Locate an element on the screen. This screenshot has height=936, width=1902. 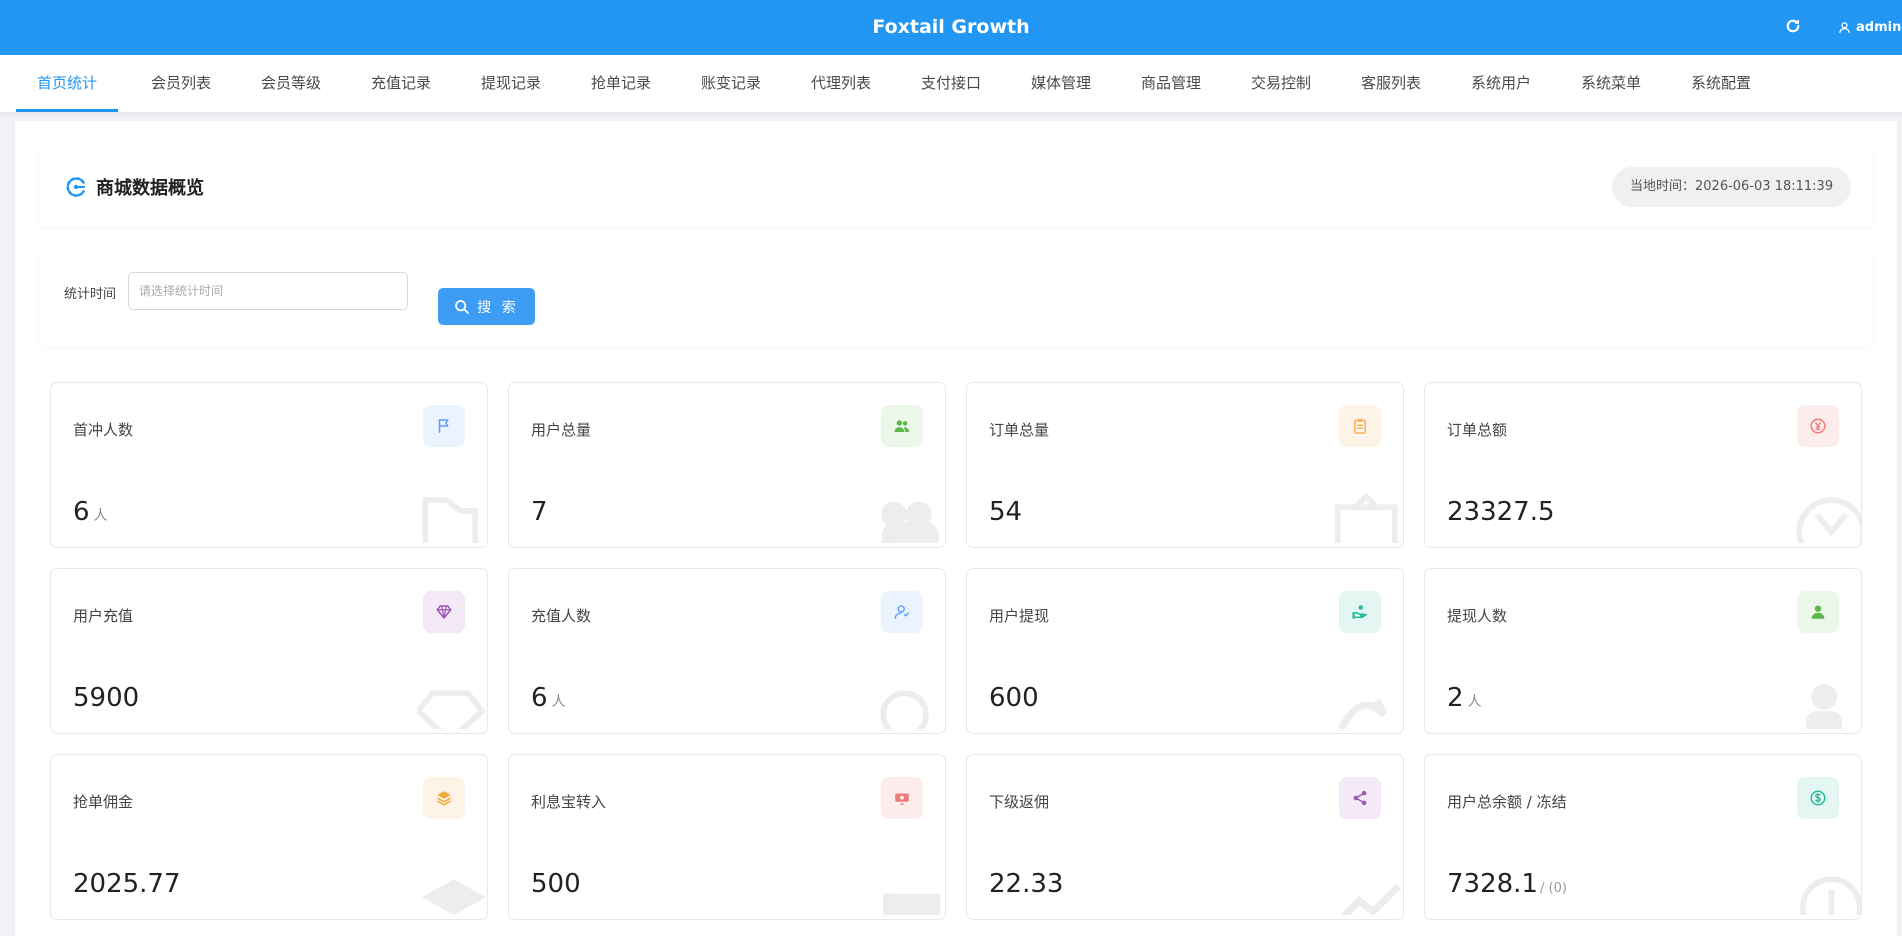
layers-icon is located at coordinates (444, 798).